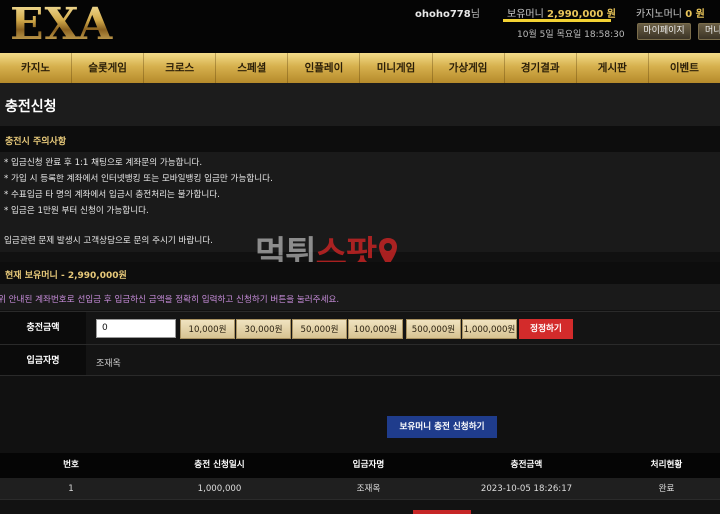 Image resolution: width=720 pixels, height=514 pixels. Describe the element at coordinates (475, 14) in the screenshot. I see `username-suffix: 님` at that location.